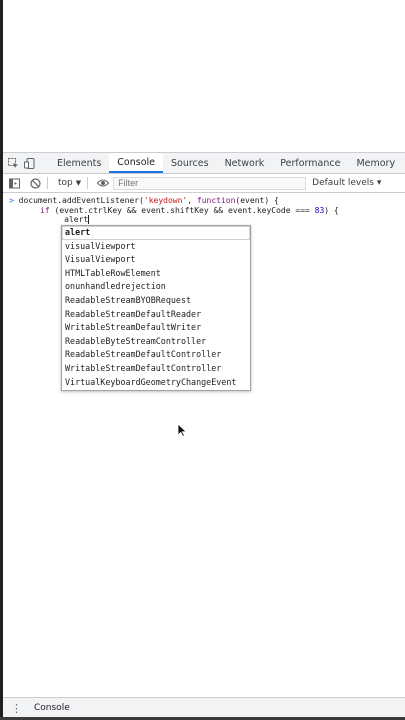 This screenshot has width=405, height=720. What do you see at coordinates (78, 183) in the screenshot?
I see `chevron-down-icon: ▼` at bounding box center [78, 183].